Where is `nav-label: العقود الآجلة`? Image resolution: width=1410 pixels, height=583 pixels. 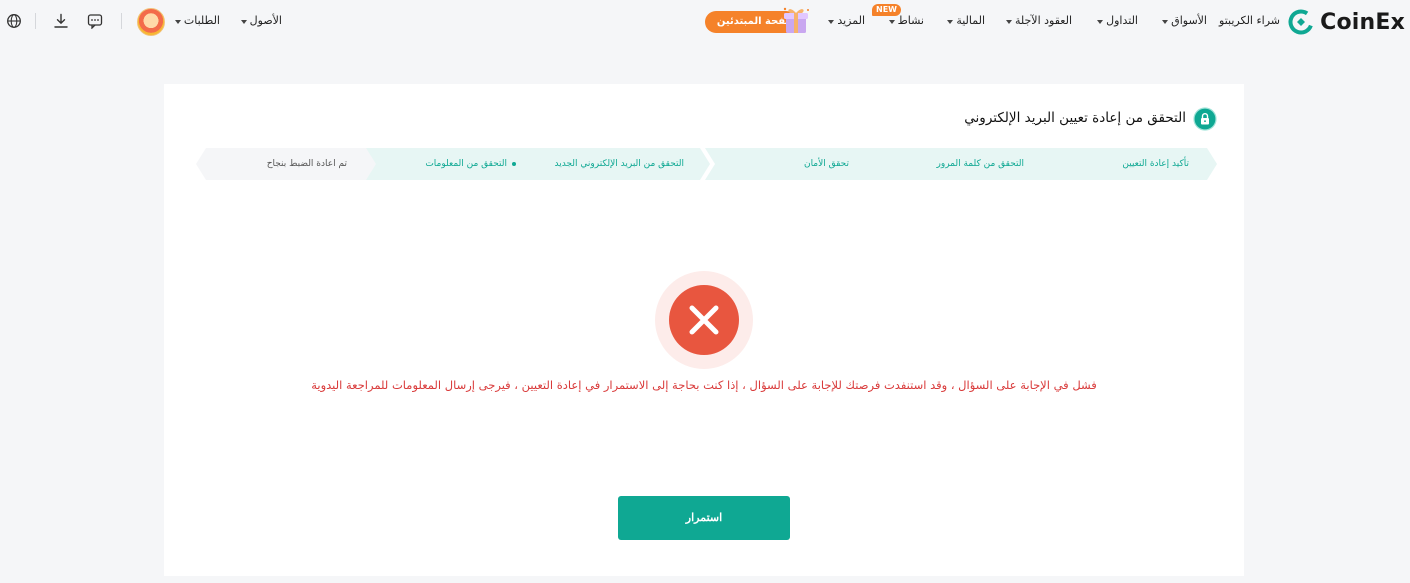 nav-label: العقود الآجلة is located at coordinates (1043, 20).